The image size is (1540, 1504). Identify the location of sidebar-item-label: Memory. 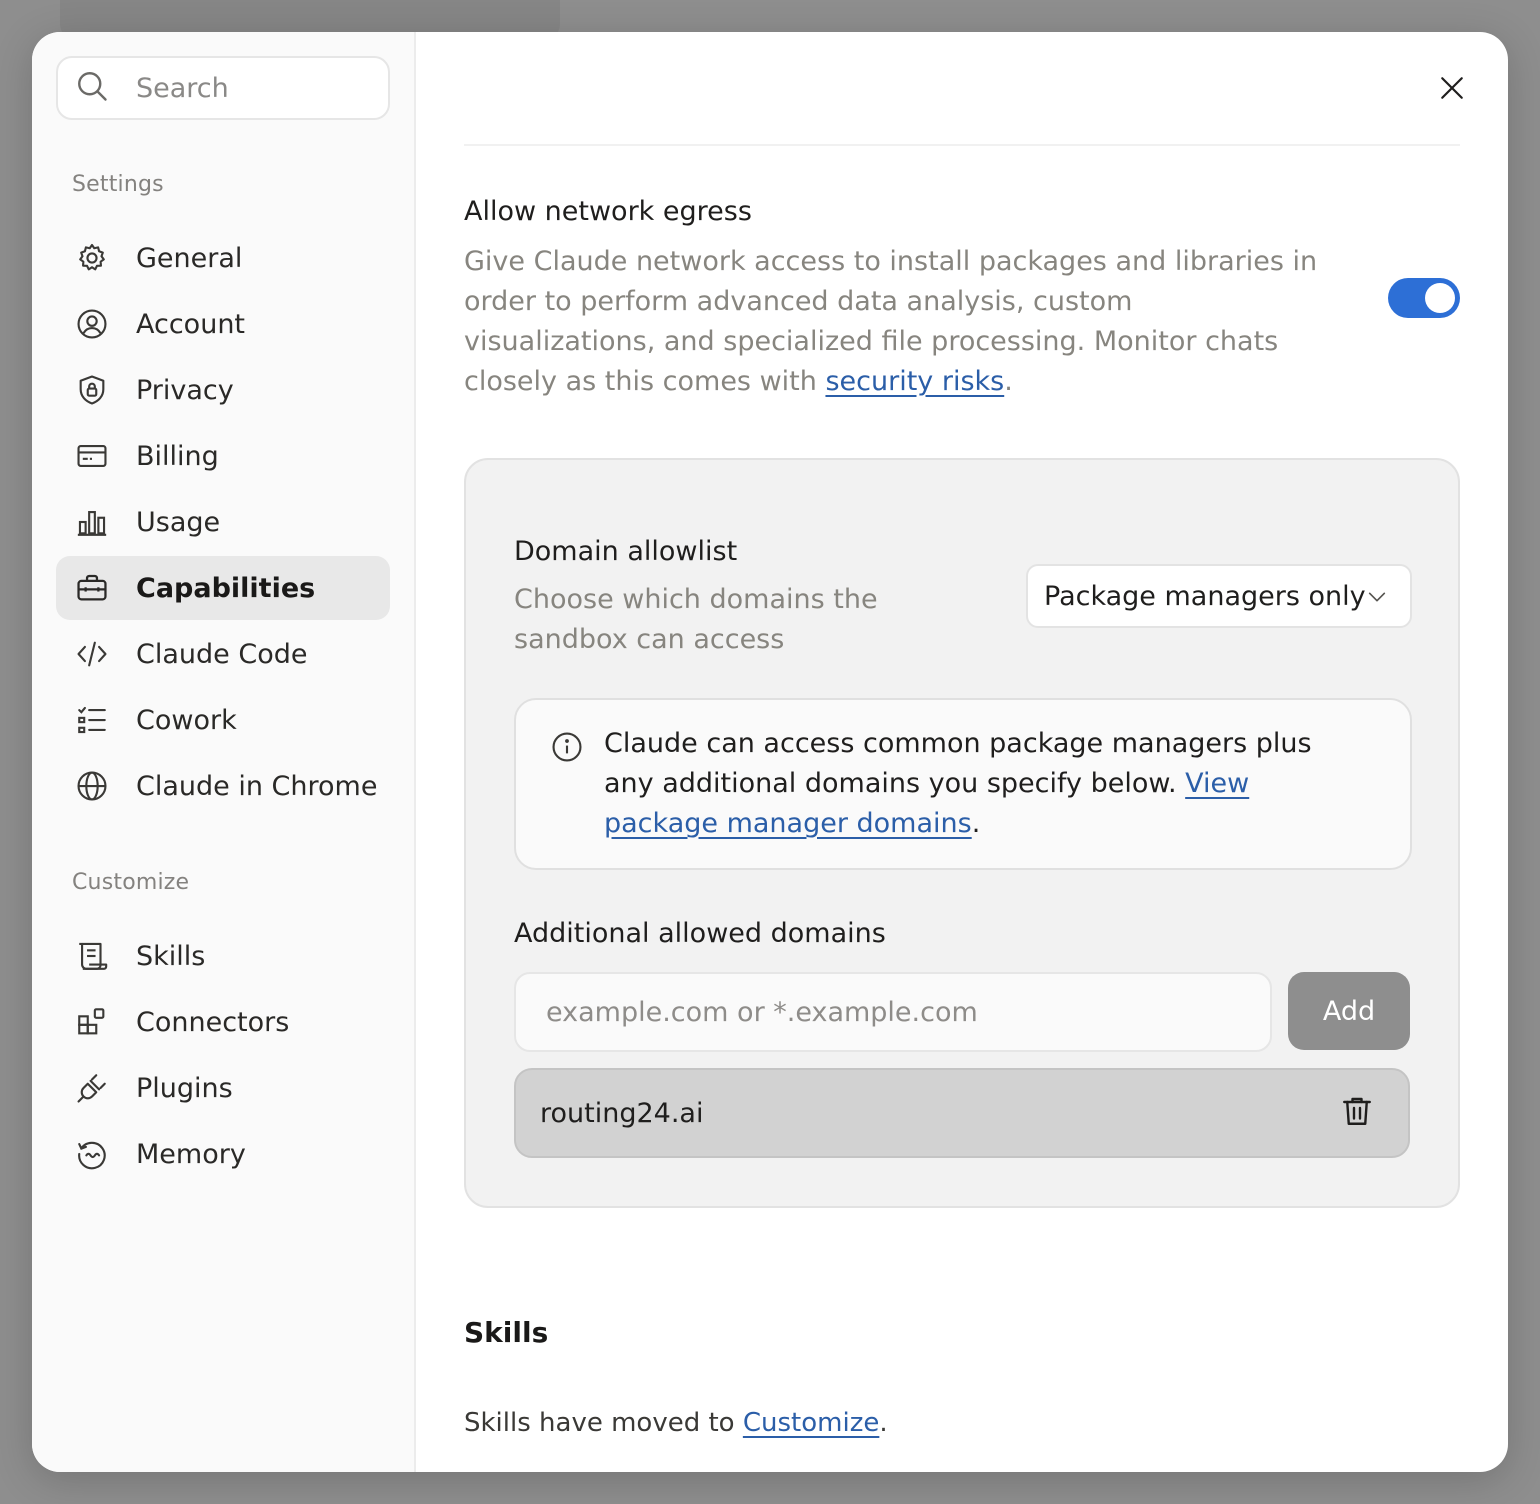
(191, 1154).